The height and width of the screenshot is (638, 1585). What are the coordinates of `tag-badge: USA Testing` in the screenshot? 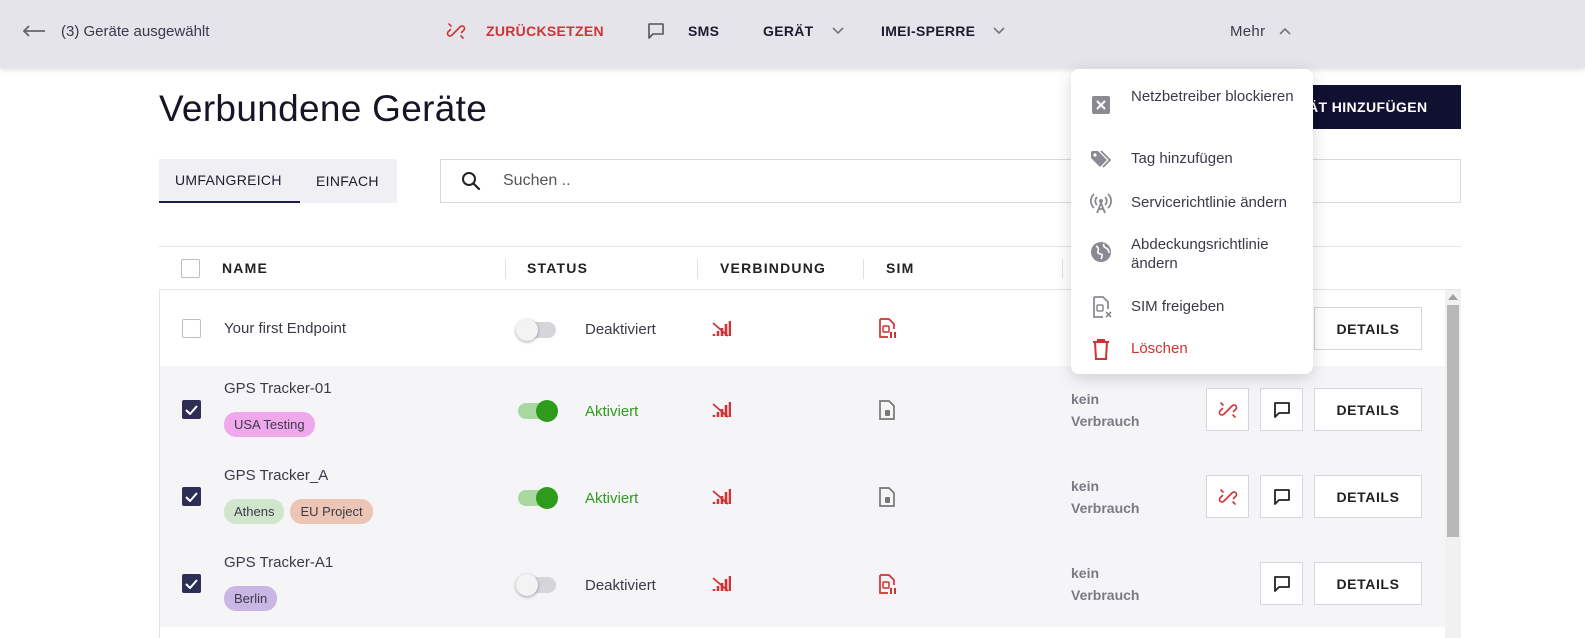 It's located at (269, 424).